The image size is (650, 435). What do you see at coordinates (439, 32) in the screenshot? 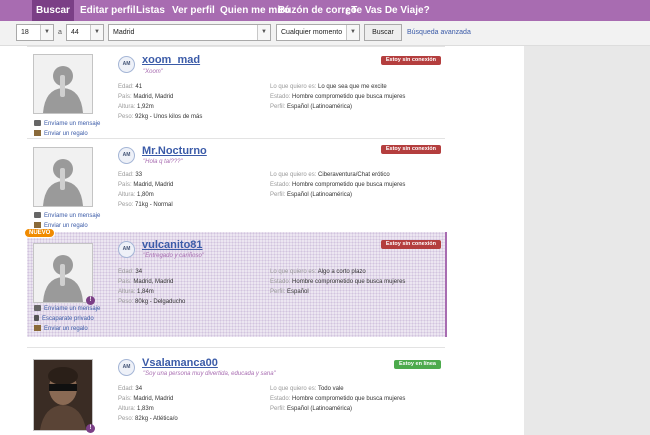
I see `advanced-search-link: Búsqueda avanzada` at bounding box center [439, 32].